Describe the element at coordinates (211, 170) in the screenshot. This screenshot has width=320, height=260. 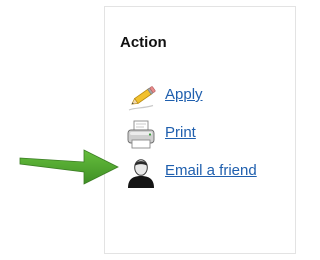
I see `email-a-friend-link: Email a friend` at that location.